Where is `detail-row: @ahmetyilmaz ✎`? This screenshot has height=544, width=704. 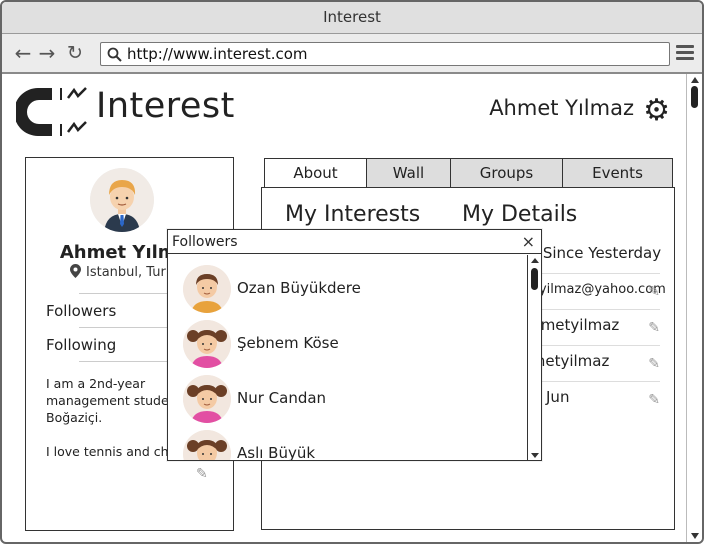 detail-row: @ahmetyilmaz ✎ is located at coordinates (583, 328).